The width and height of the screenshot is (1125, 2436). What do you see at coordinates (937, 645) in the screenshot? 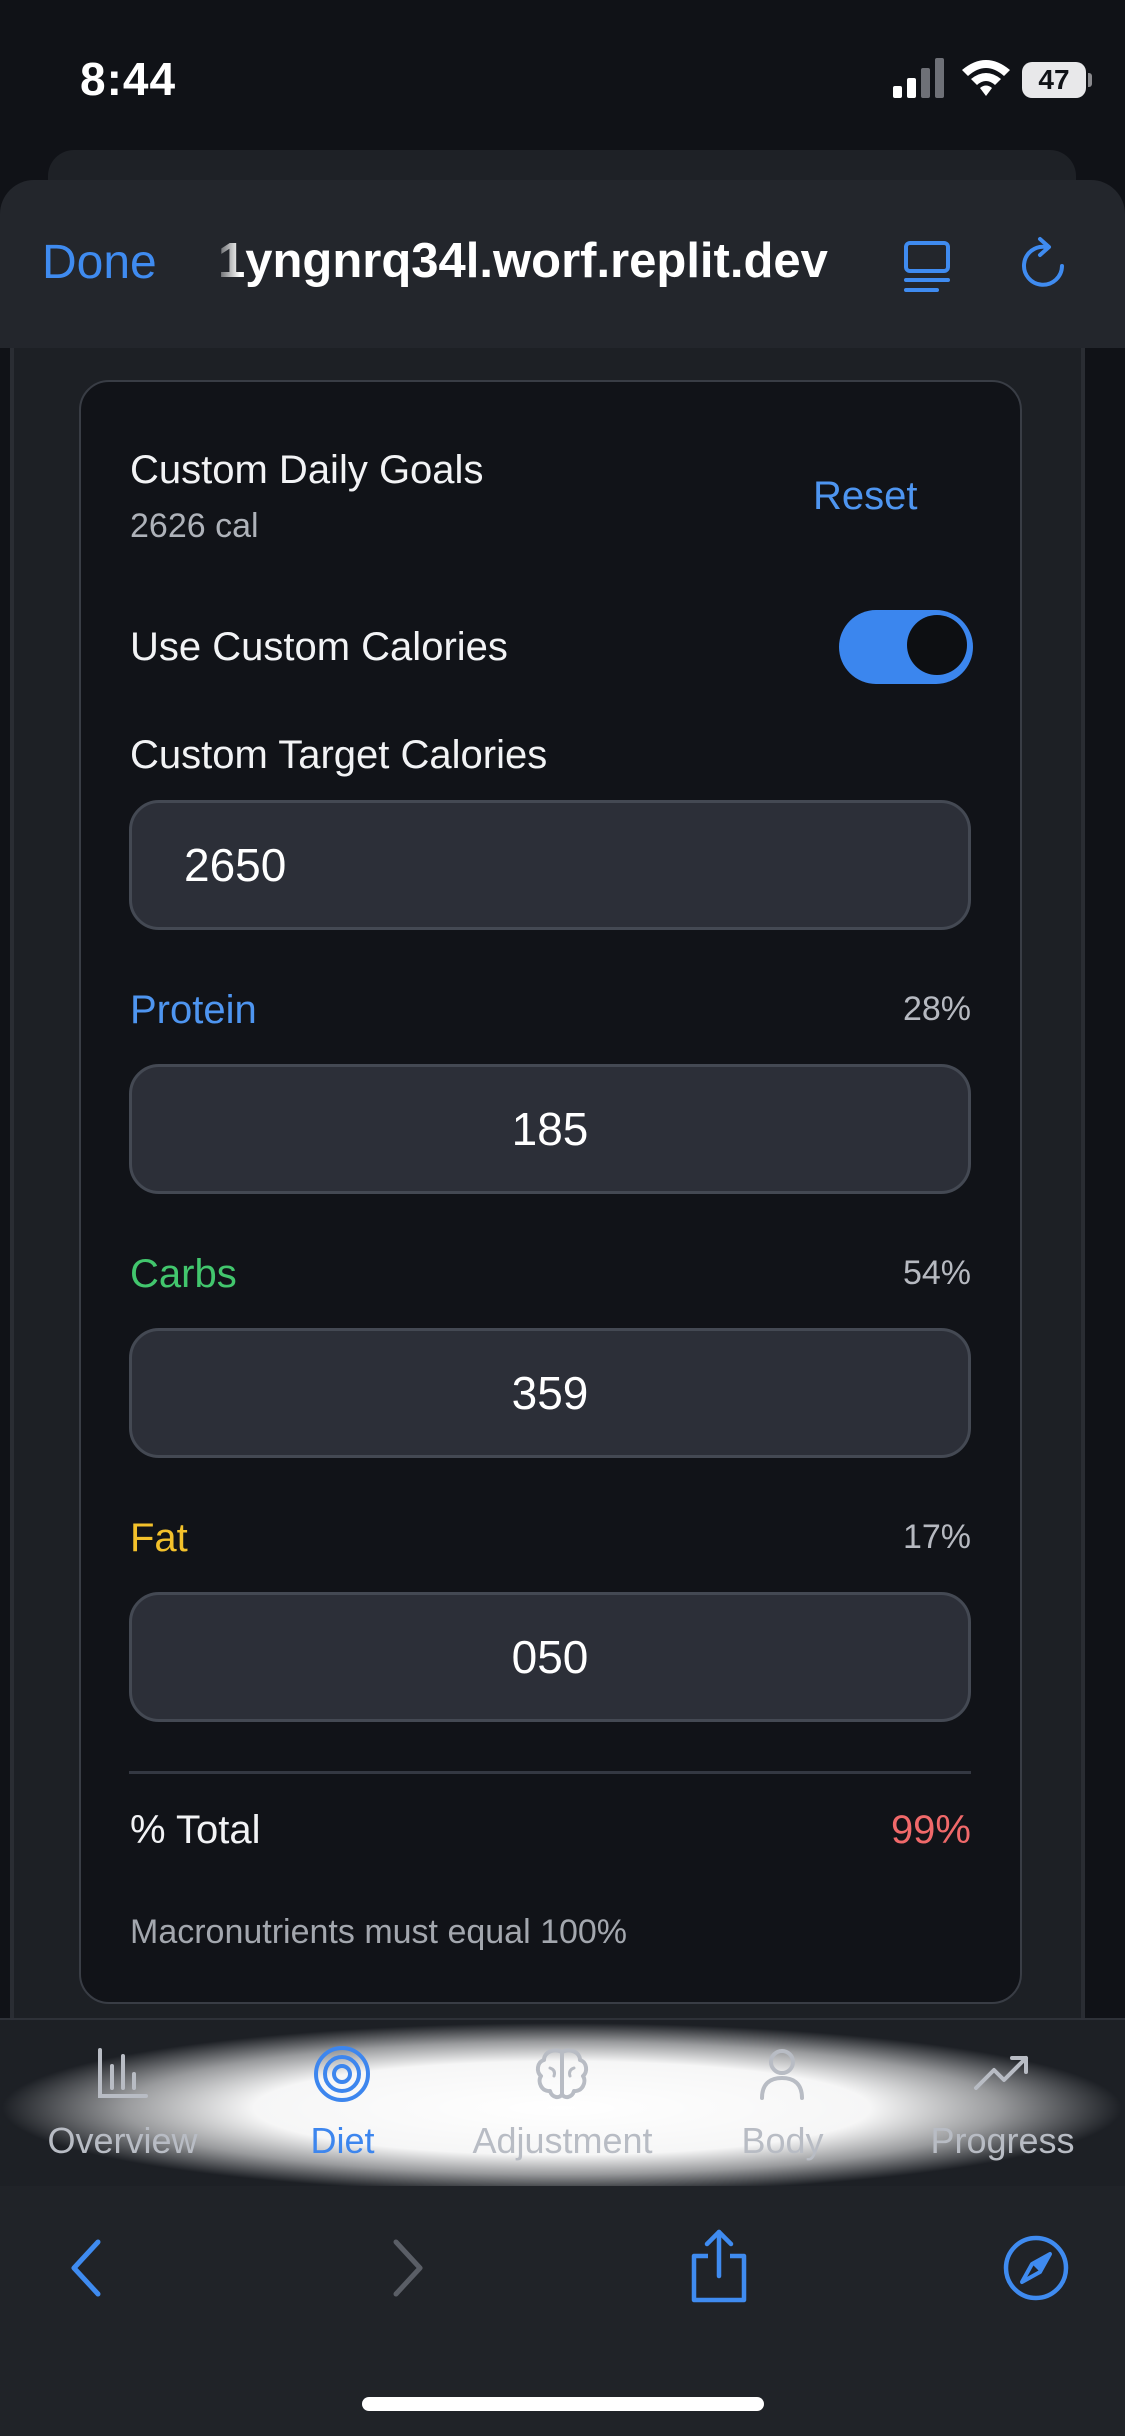
I see `toggle-knob` at bounding box center [937, 645].